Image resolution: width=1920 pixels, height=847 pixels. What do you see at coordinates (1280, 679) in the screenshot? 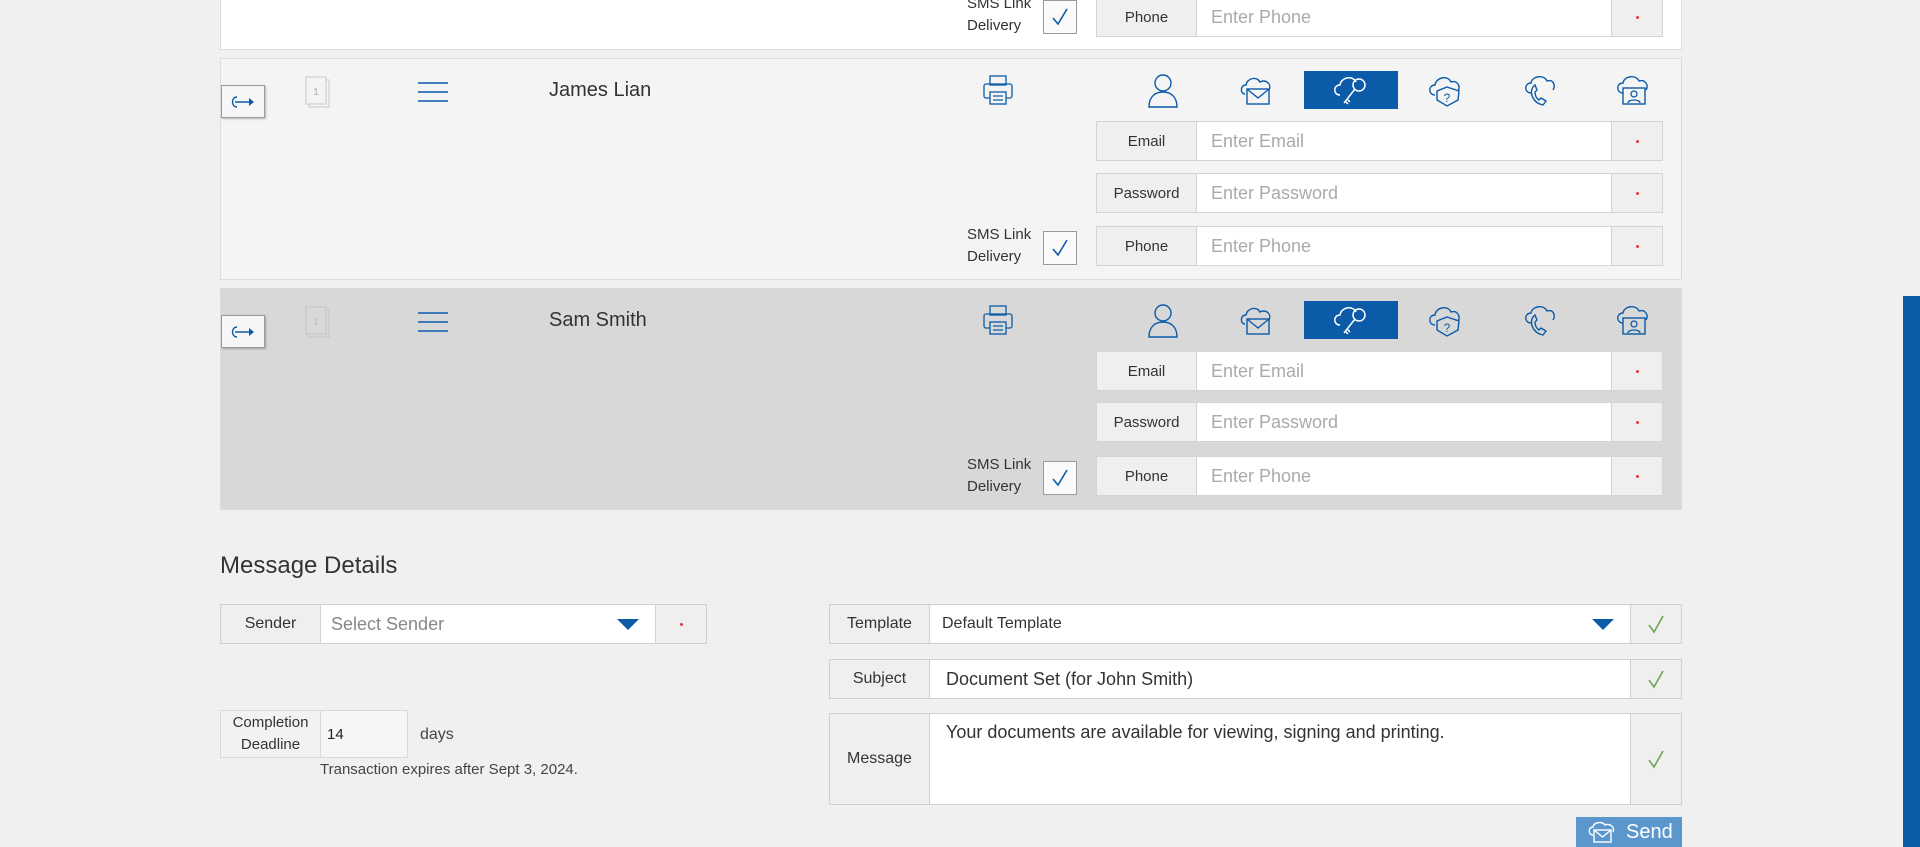
I see `subject-input: Document Set (for John Smith)` at bounding box center [1280, 679].